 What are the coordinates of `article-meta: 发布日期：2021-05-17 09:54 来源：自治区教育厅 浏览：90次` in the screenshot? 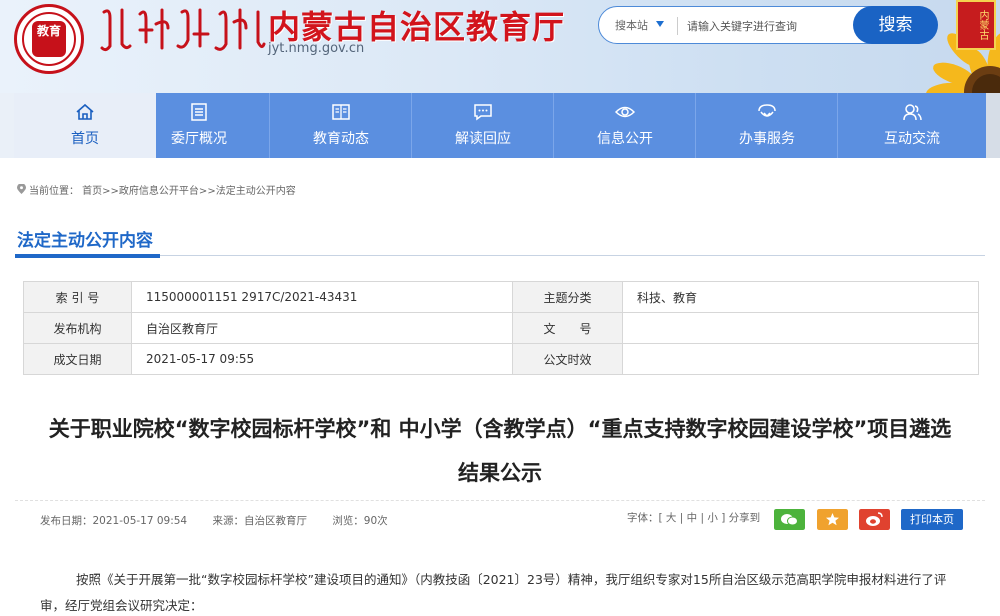 It's located at (225, 520).